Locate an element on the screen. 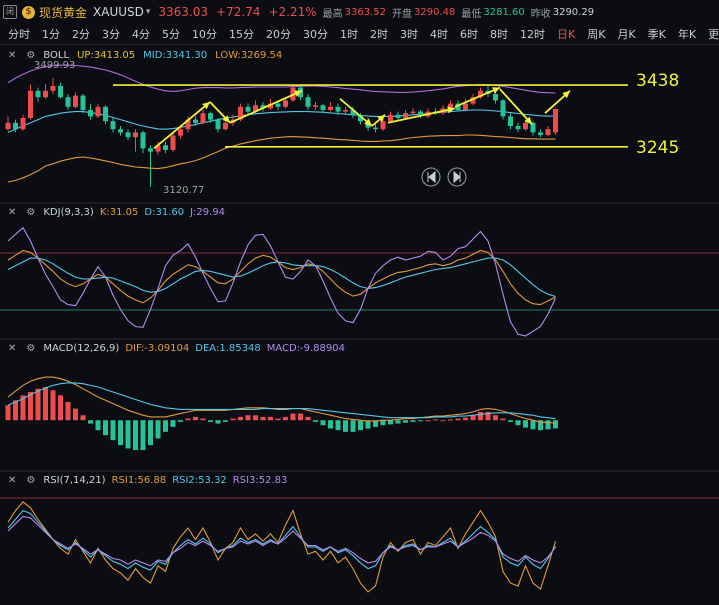 Image resolution: width=719 pixels, height=605 pixels. resistance-label: 3438 is located at coordinates (657, 81).